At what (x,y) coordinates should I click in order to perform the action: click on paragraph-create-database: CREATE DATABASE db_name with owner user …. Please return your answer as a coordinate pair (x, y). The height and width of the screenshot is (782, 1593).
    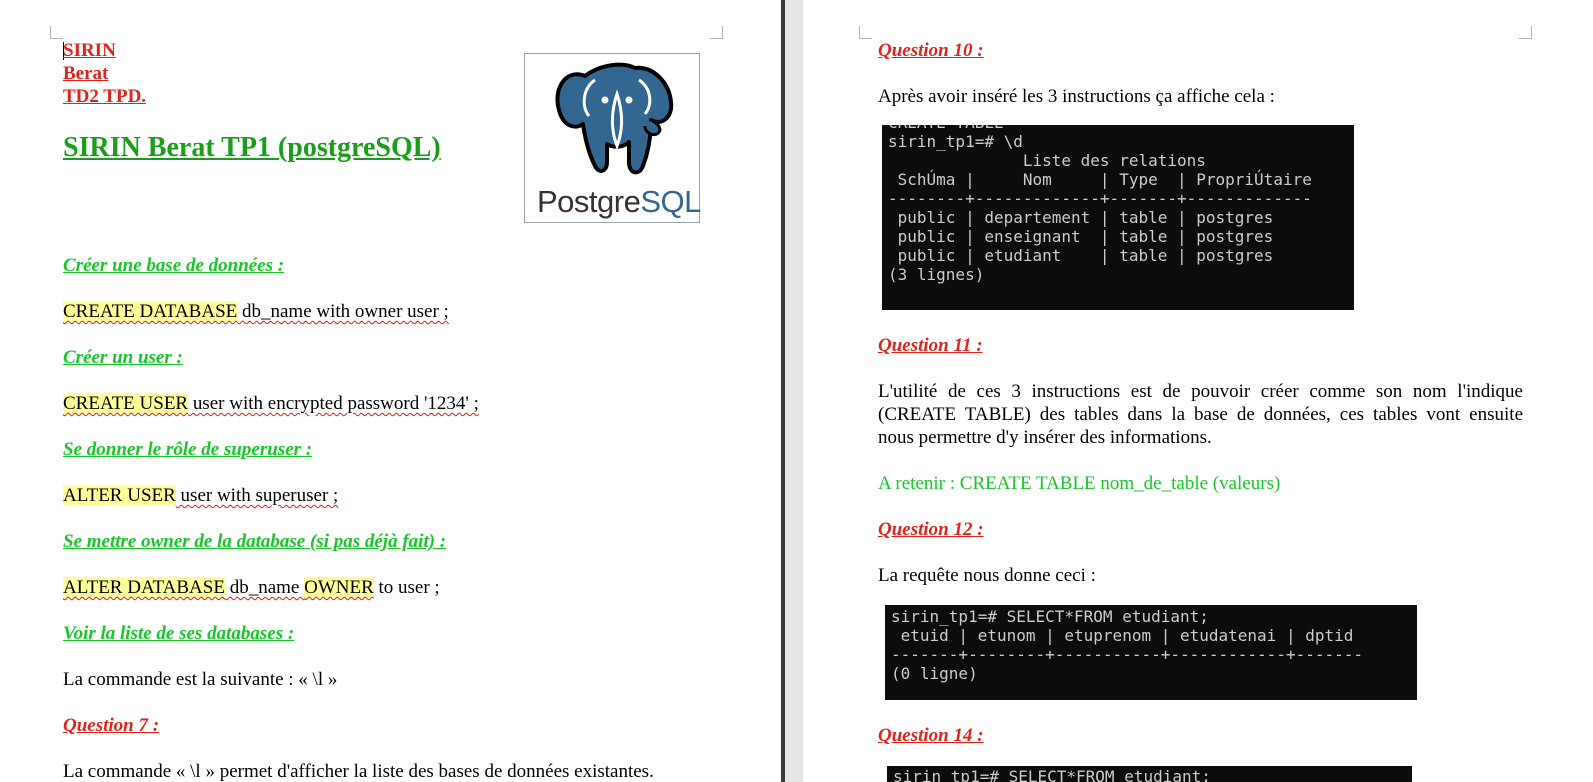
    Looking at the image, I should click on (256, 311).